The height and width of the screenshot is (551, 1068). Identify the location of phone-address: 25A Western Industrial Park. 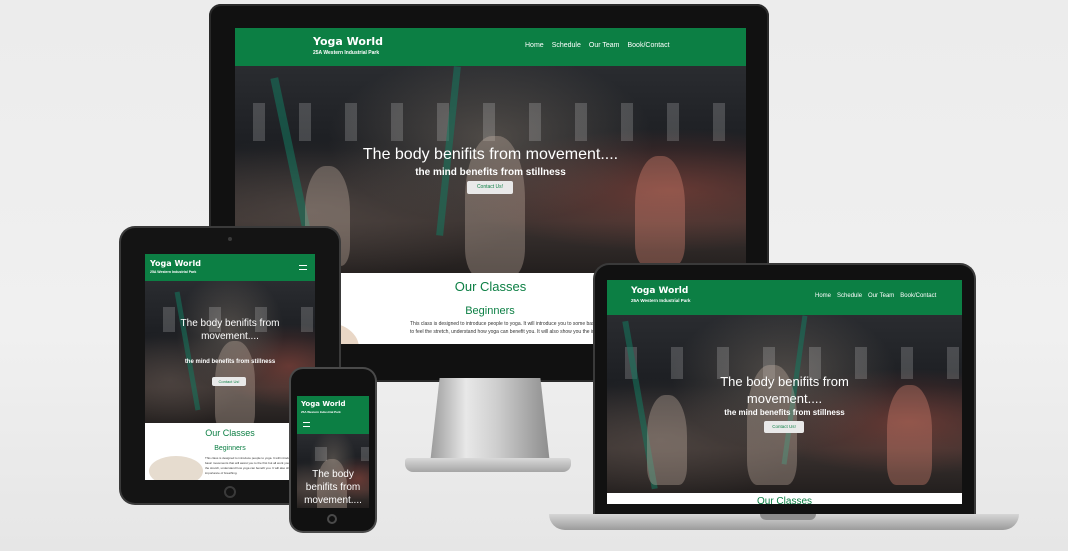
(321, 412).